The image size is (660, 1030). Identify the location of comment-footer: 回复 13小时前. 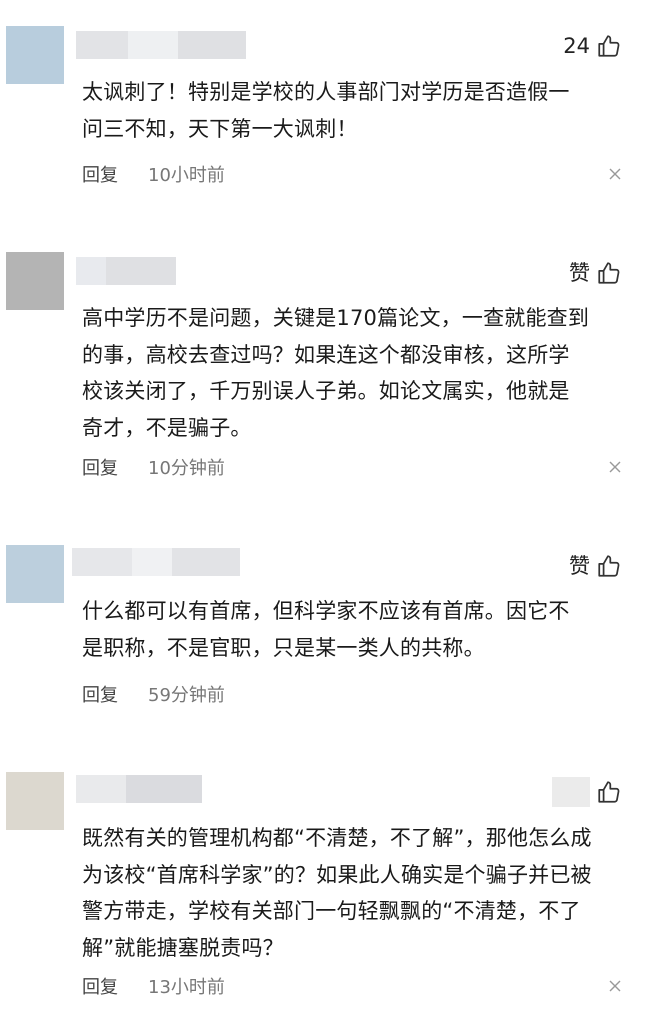
(352, 986).